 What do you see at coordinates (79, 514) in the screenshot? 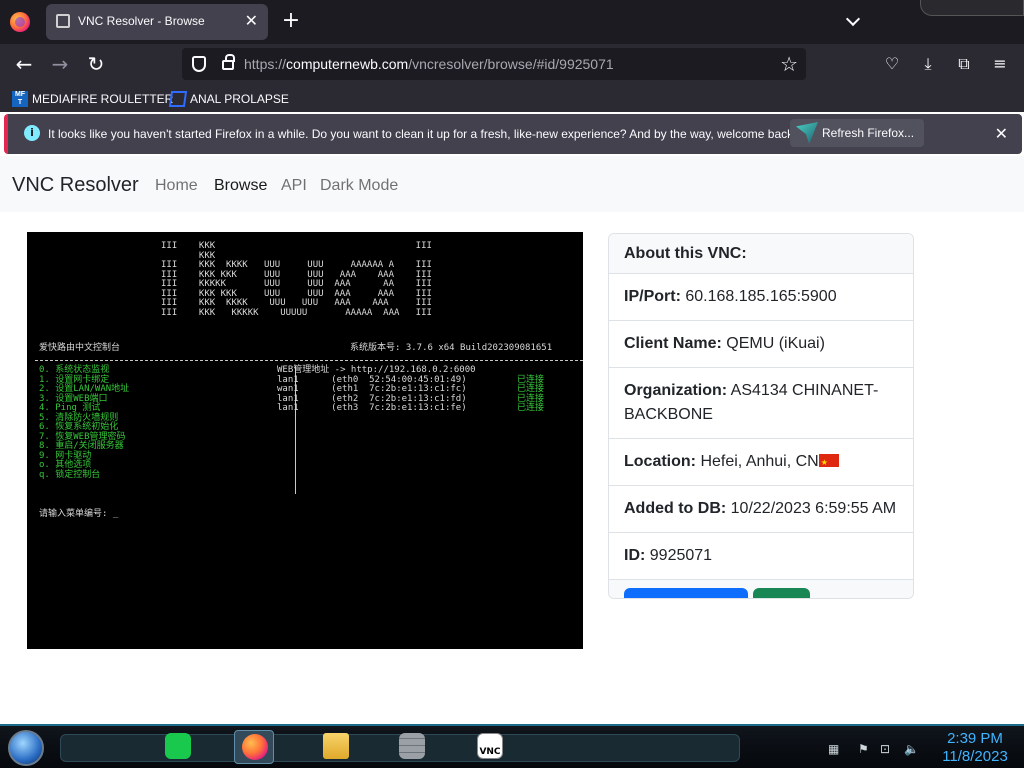
I see `console-prompt: 请输入菜单编号: _` at bounding box center [79, 514].